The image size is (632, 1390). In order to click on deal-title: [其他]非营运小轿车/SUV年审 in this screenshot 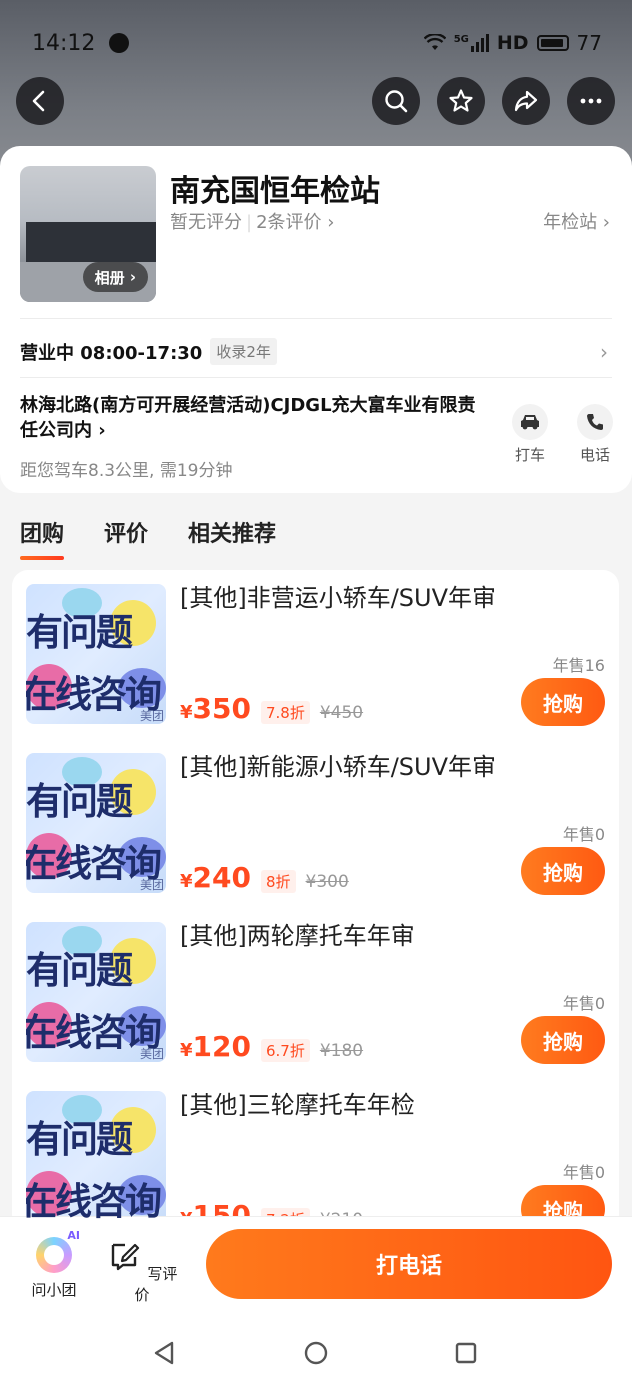, I will do `click(338, 598)`.